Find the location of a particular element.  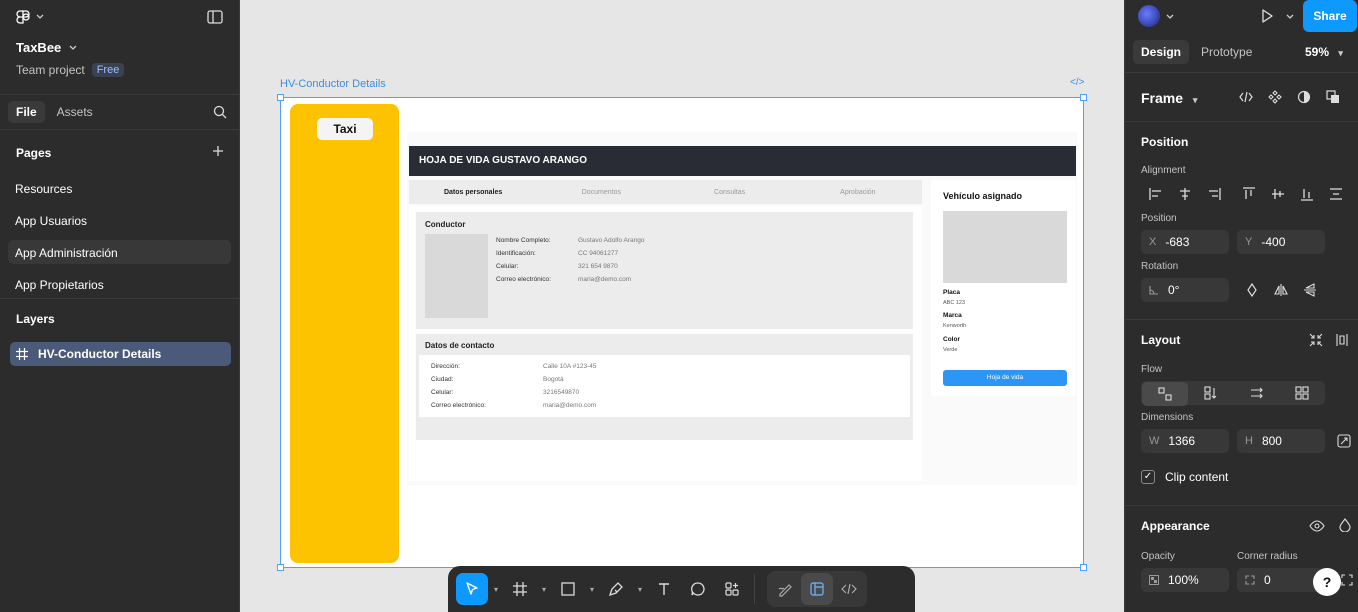

resize-handle-bottom-right is located at coordinates (1083, 567).